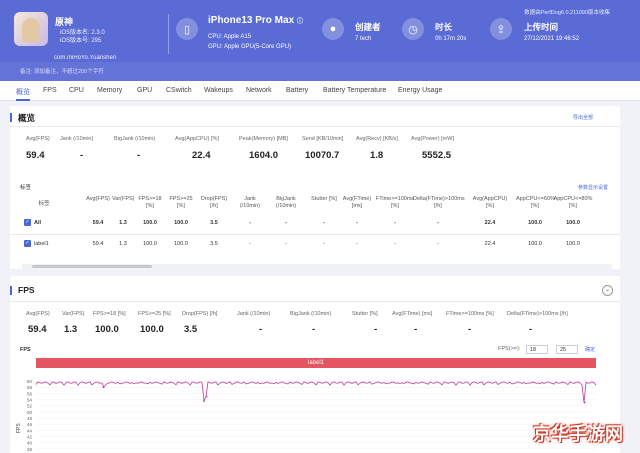 The height and width of the screenshot is (453, 640). I want to click on table-column-header: FPS>=18 [%], so click(150, 202).